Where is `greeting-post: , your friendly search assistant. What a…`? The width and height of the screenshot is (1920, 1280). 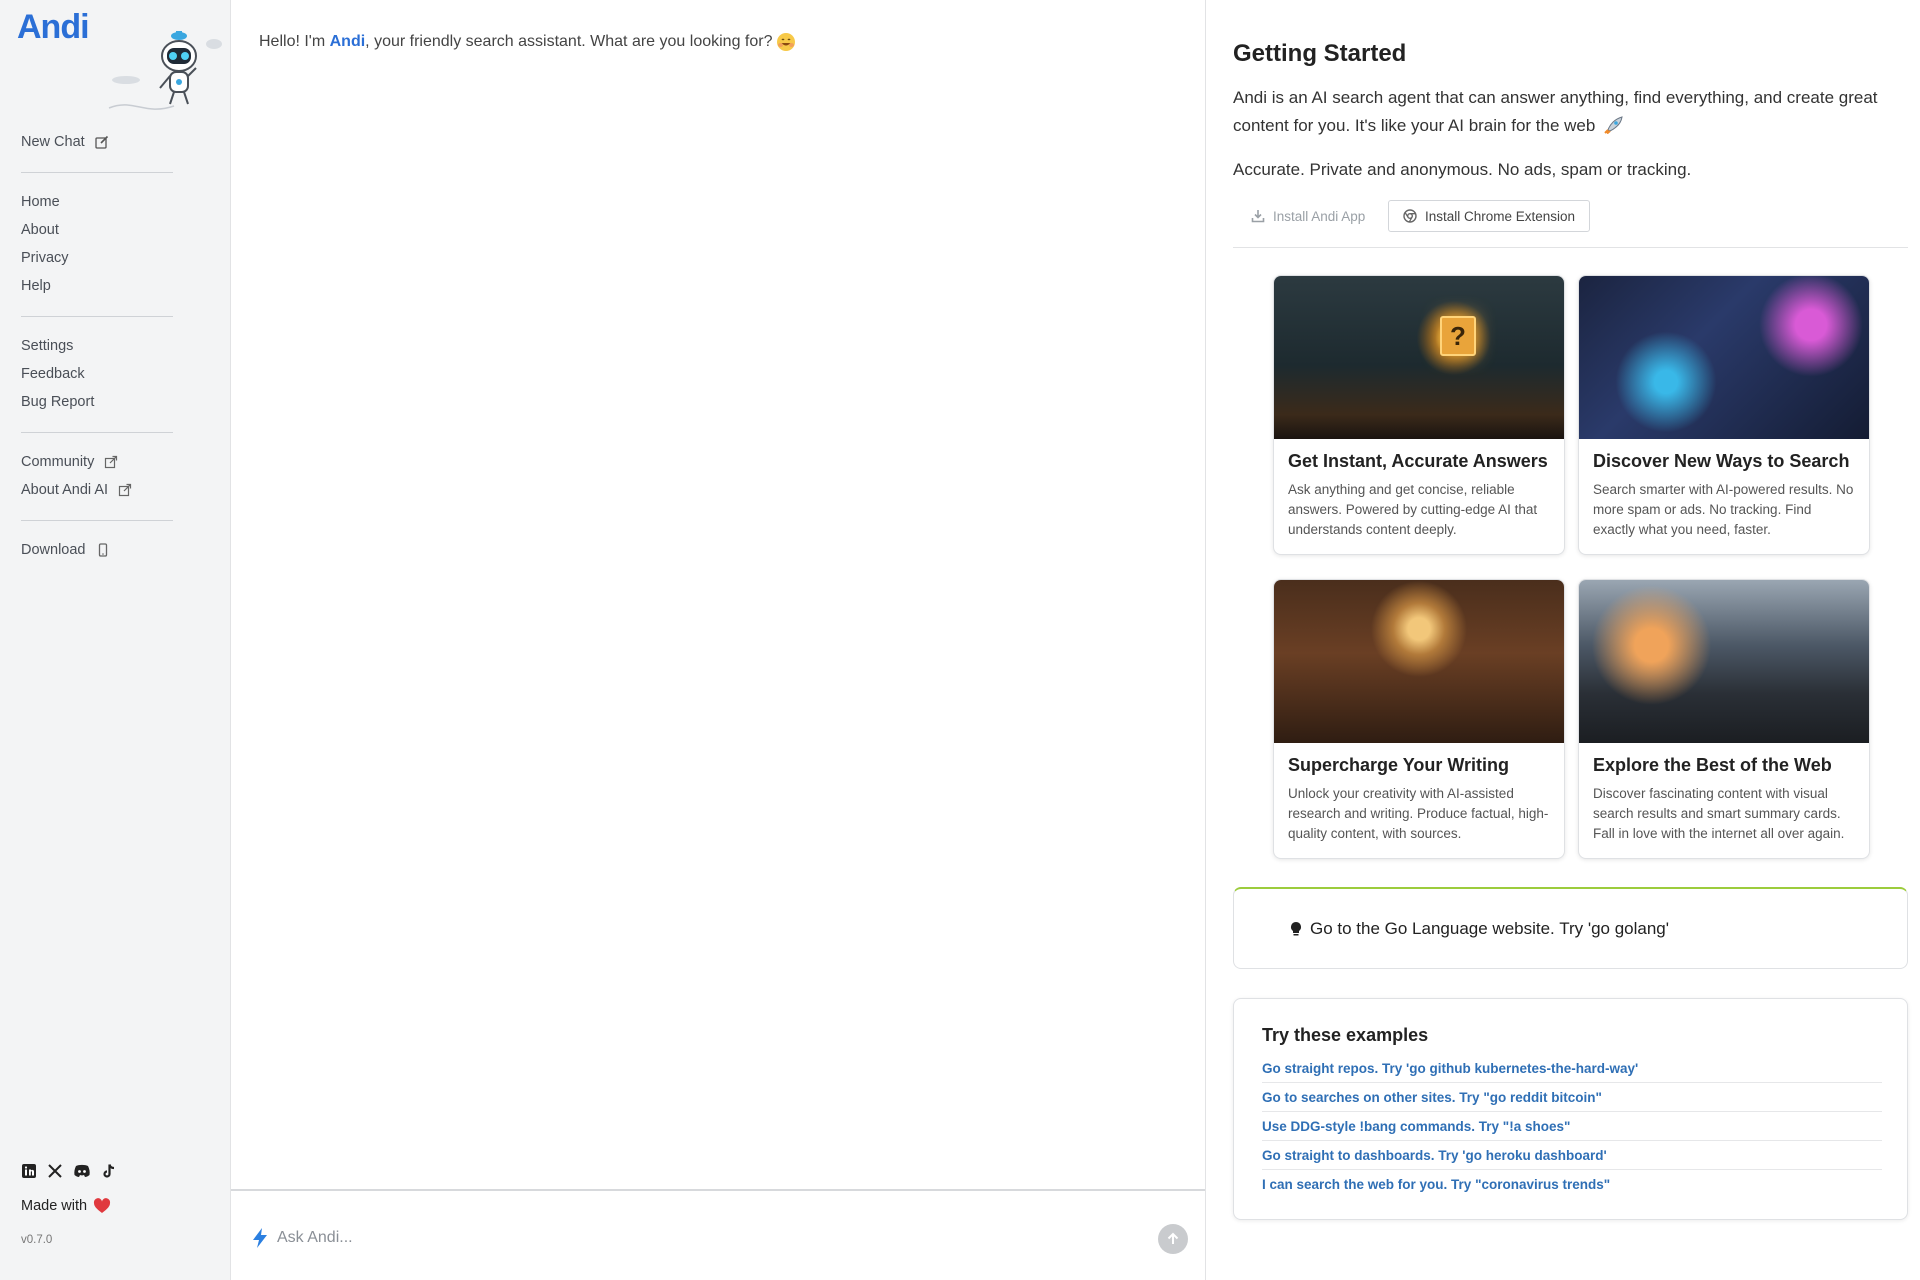
greeting-post: , your friendly search assistant. What a… is located at coordinates (569, 41).